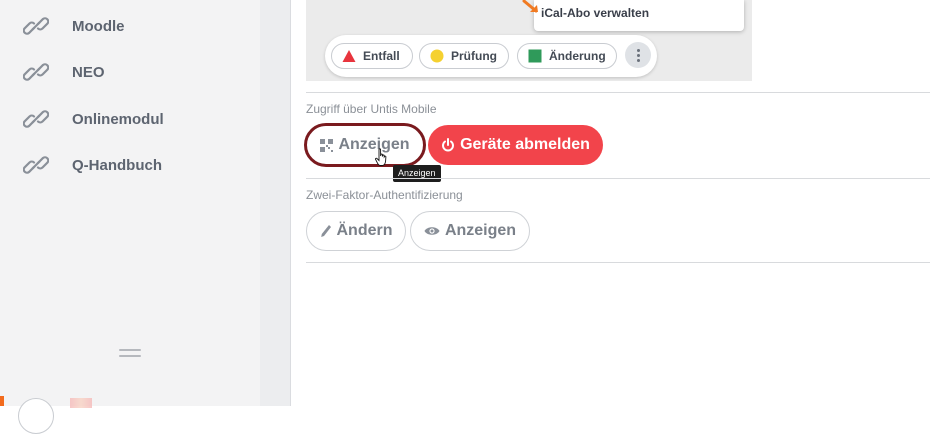 Image resolution: width=930 pixels, height=434 pixels. Describe the element at coordinates (81, 403) in the screenshot. I see `logo` at that location.